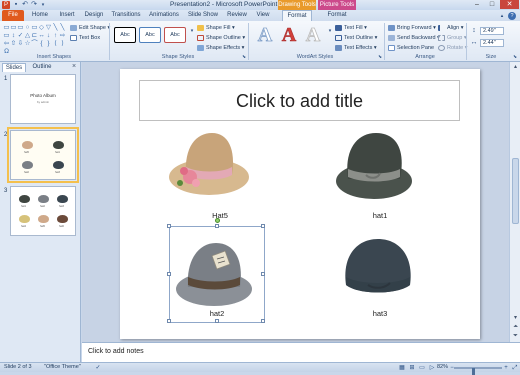 This screenshot has width=520, height=375. Describe the element at coordinates (337, 15) in the screenshot. I see `tab-format-picture: Format` at that location.